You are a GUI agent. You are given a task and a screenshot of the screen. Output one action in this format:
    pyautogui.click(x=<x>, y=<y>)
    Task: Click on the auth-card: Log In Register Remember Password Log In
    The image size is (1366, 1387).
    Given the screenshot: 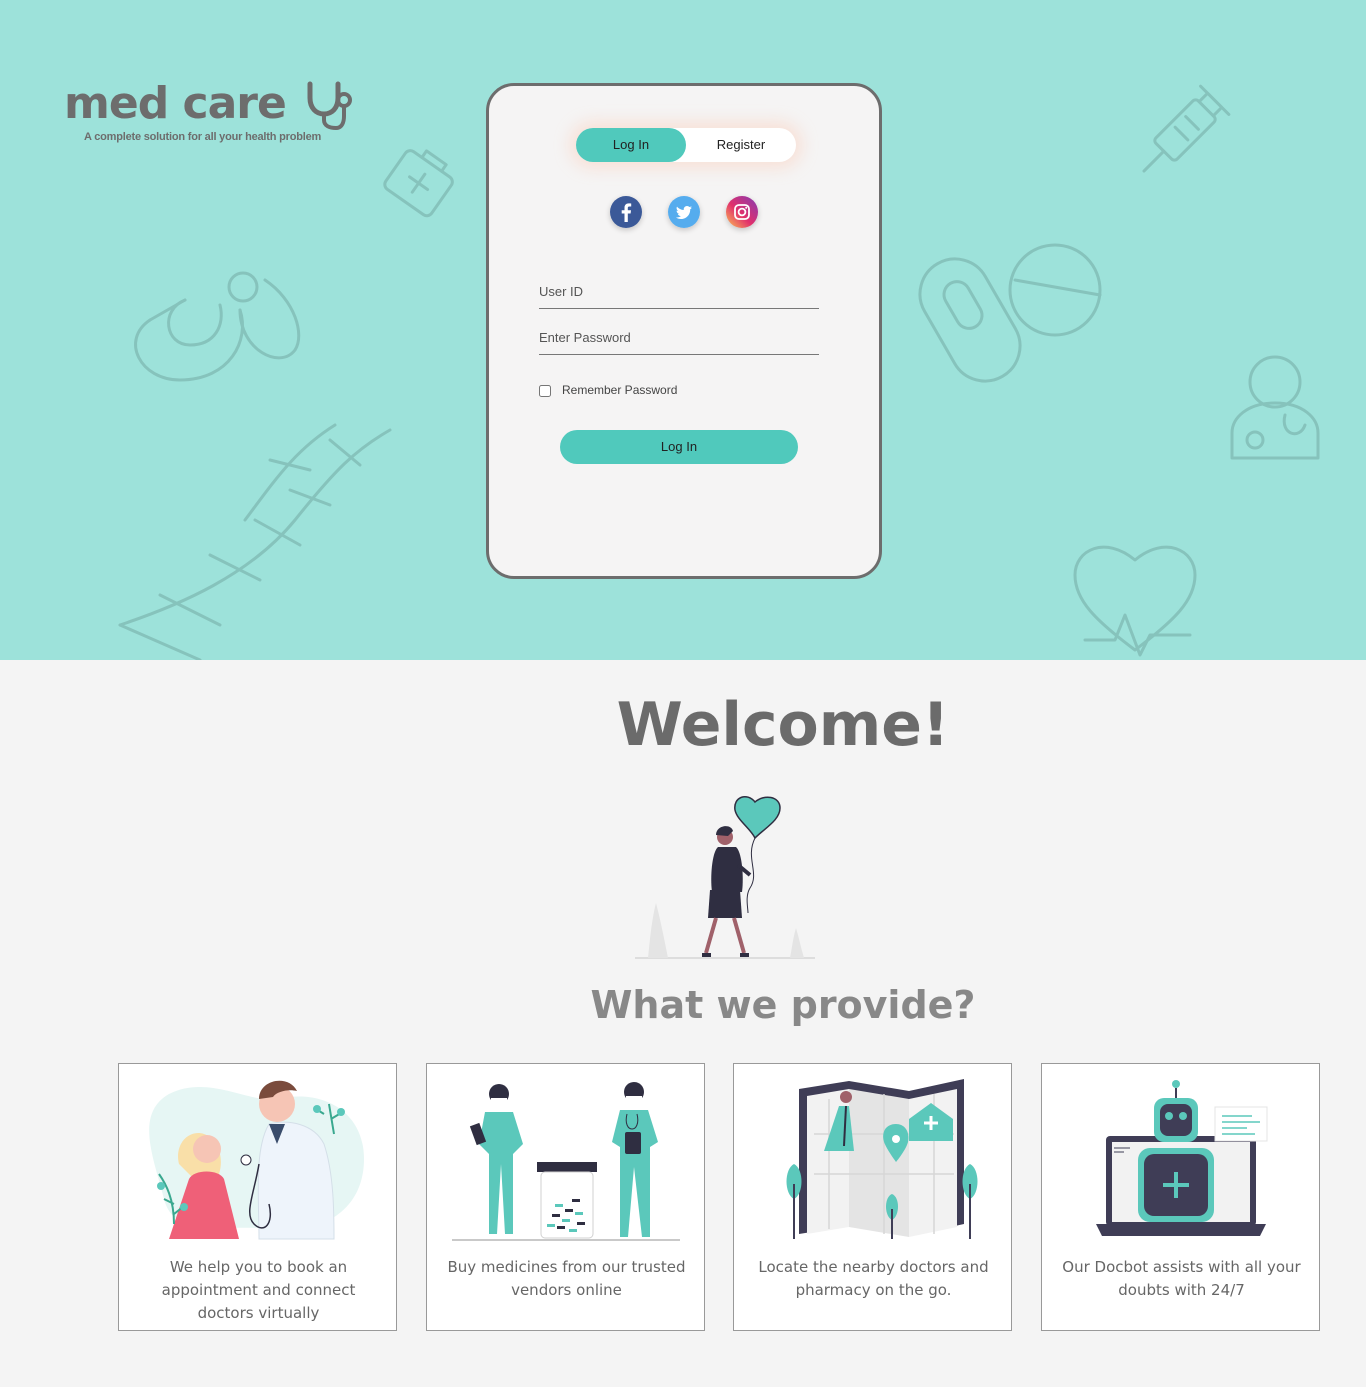 What is the action you would take?
    pyautogui.click(x=684, y=331)
    